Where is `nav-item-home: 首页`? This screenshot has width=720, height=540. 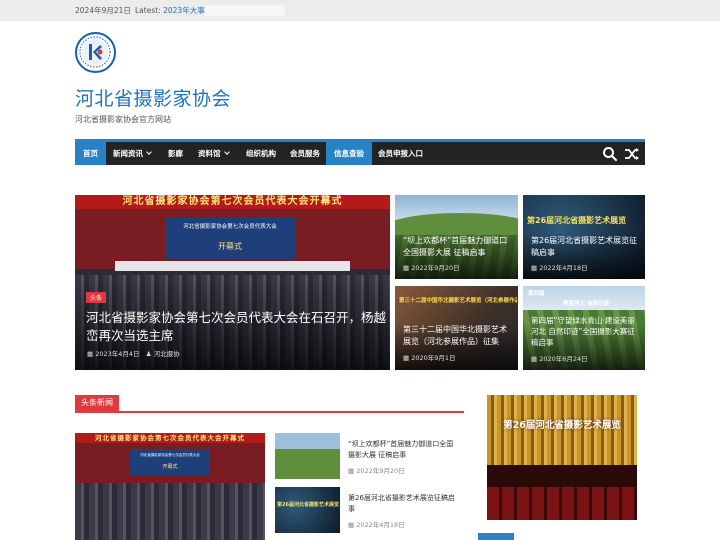 nav-item-home: 首页 is located at coordinates (90, 153).